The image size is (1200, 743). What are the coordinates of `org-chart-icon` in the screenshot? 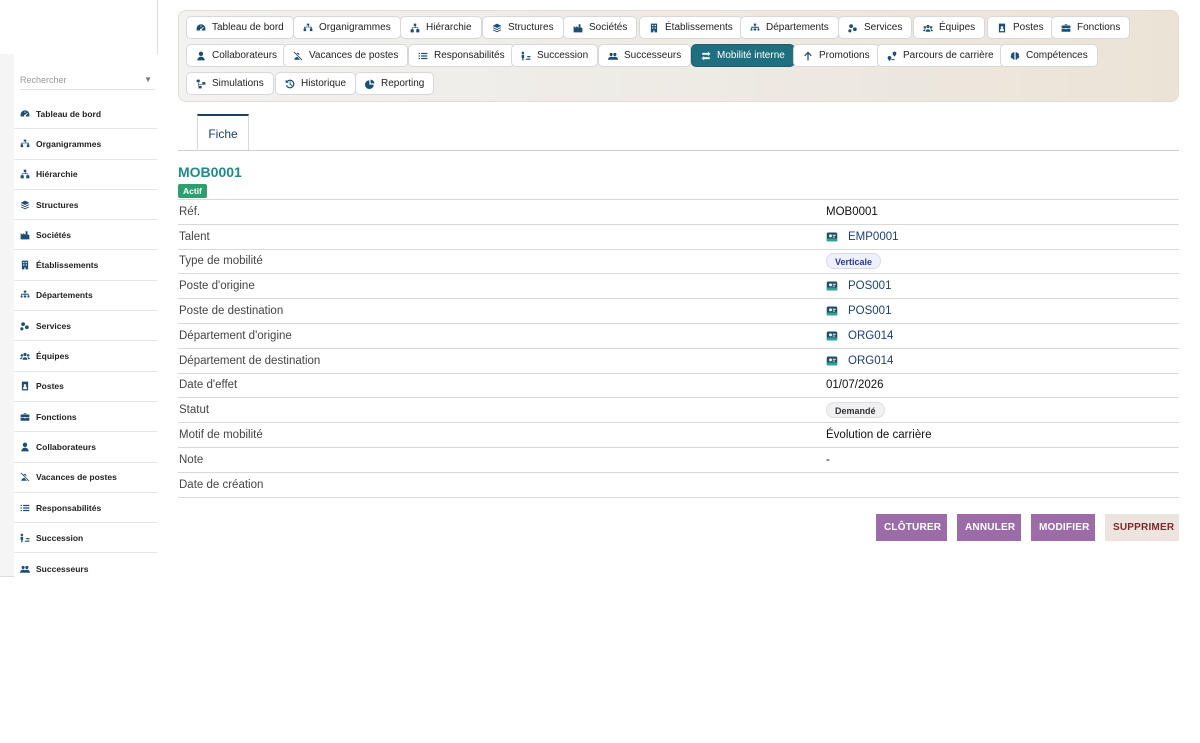 It's located at (25, 144).